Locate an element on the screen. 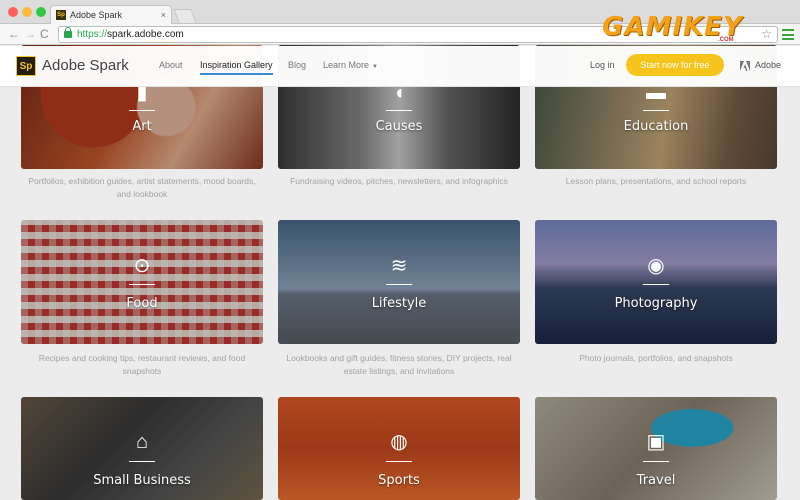 This screenshot has width=800, height=500. camera-icon: ◉ is located at coordinates (656, 266).